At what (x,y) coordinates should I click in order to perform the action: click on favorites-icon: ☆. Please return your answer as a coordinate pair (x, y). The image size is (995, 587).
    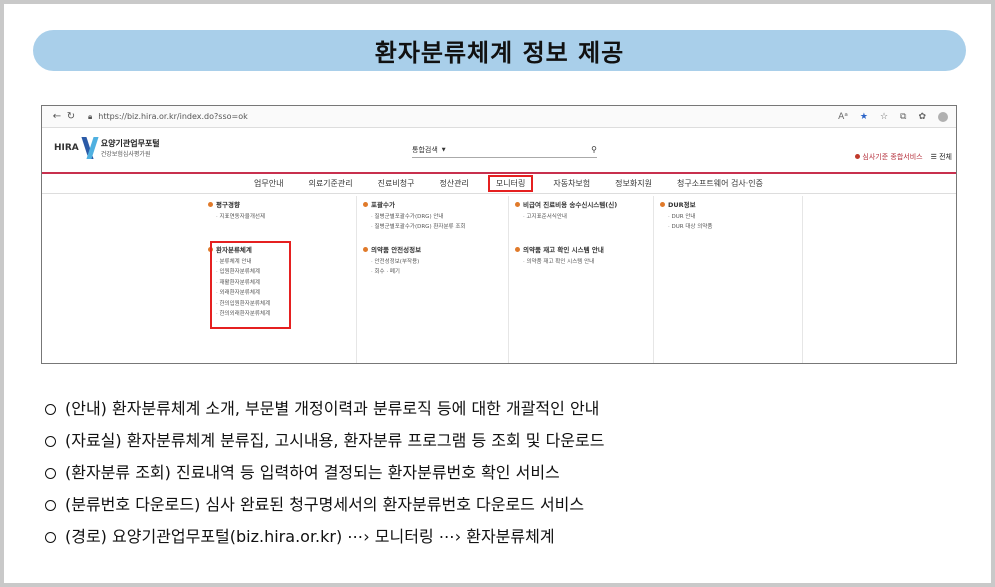
    Looking at the image, I should click on (884, 117).